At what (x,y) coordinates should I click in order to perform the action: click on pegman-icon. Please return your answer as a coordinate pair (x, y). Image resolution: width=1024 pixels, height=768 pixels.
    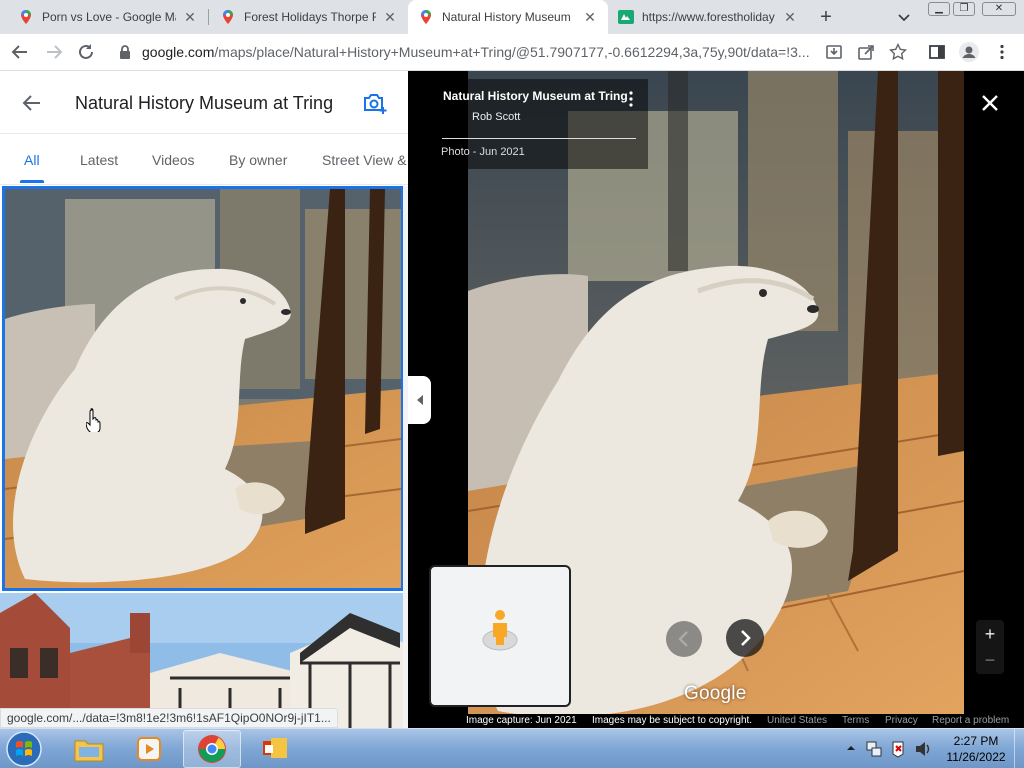
    Looking at the image, I should click on (500, 630).